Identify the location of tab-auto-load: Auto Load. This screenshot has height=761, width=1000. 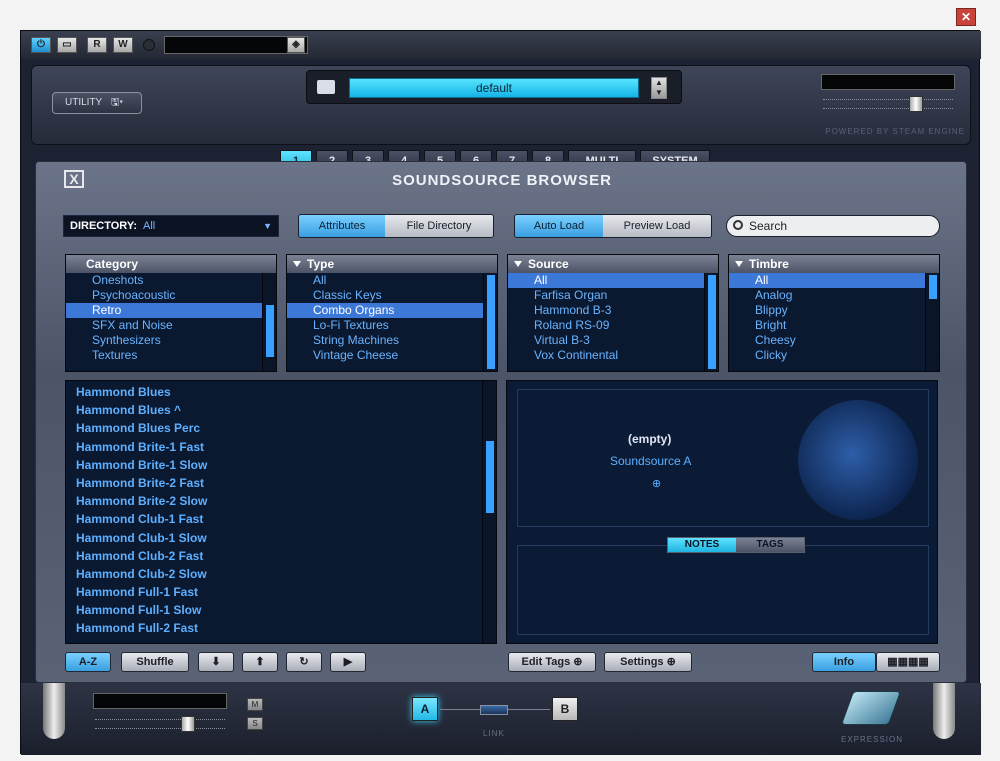
(559, 226).